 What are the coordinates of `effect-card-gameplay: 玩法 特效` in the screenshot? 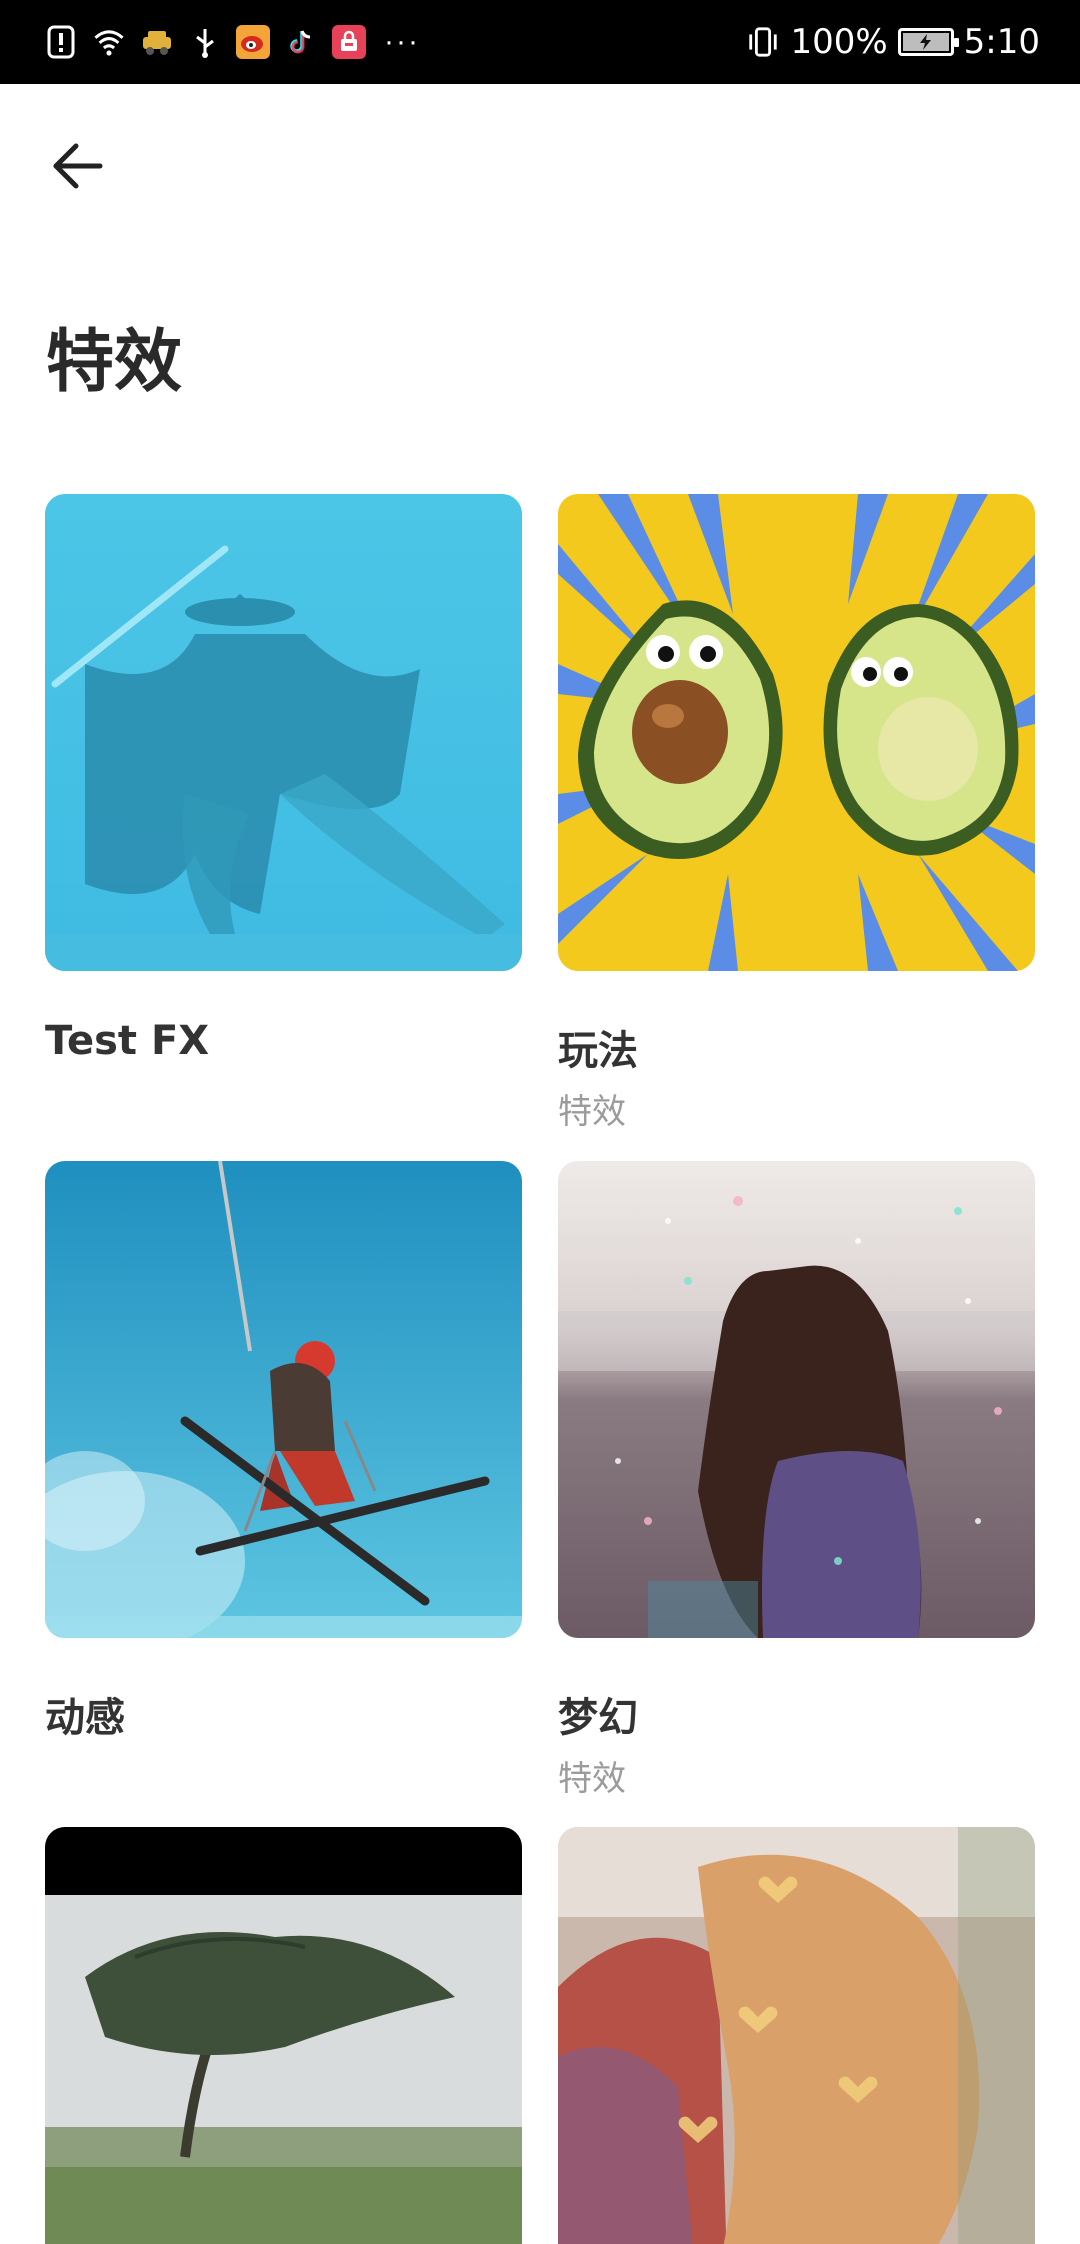 It's located at (796, 813).